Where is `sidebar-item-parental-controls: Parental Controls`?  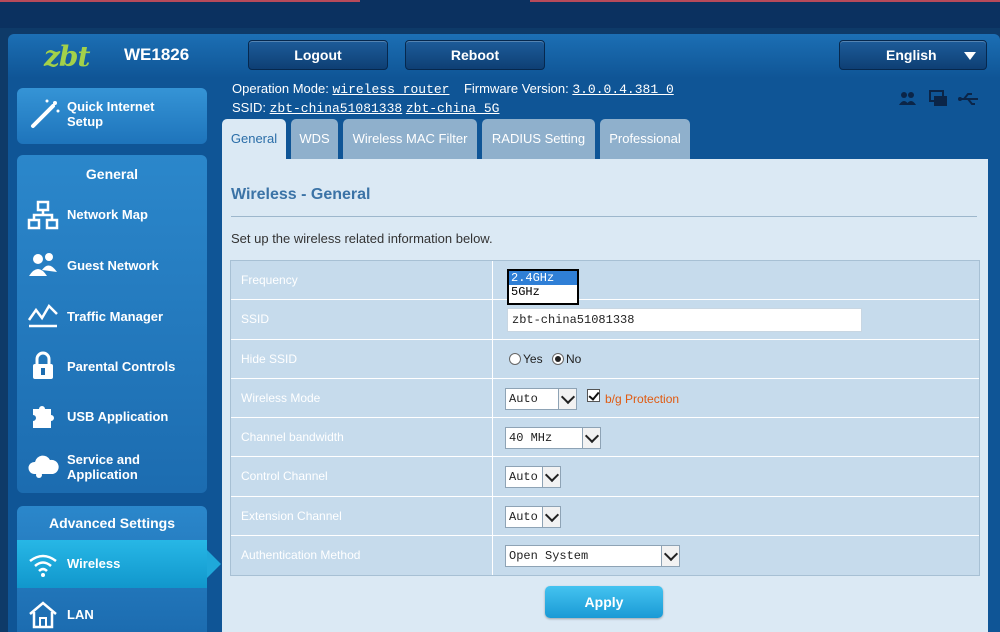
sidebar-item-parental-controls: Parental Controls is located at coordinates (112, 366).